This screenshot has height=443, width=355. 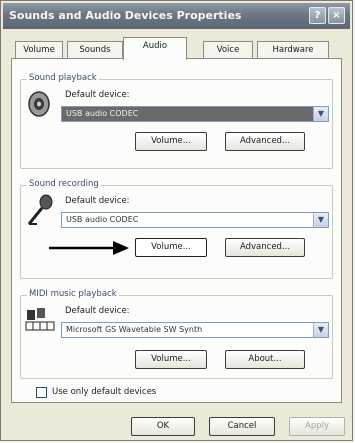 What do you see at coordinates (228, 50) in the screenshot?
I see `tab-voice: Voice` at bounding box center [228, 50].